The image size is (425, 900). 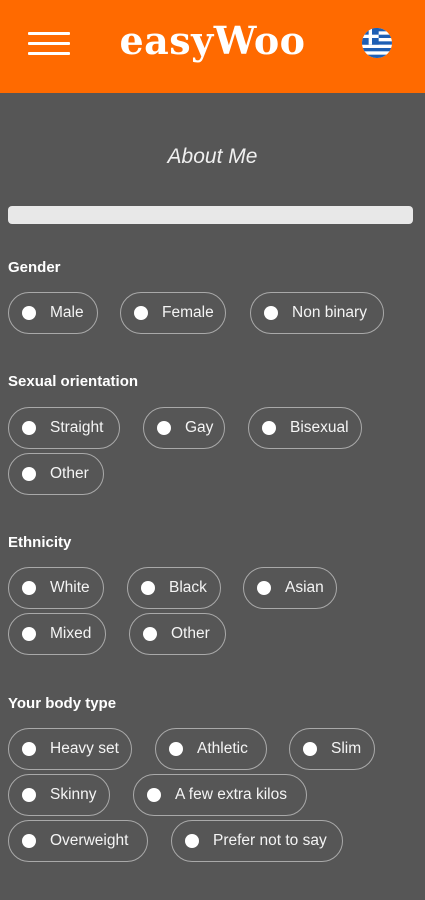 I want to click on gender-option-male: Male, so click(x=53, y=313).